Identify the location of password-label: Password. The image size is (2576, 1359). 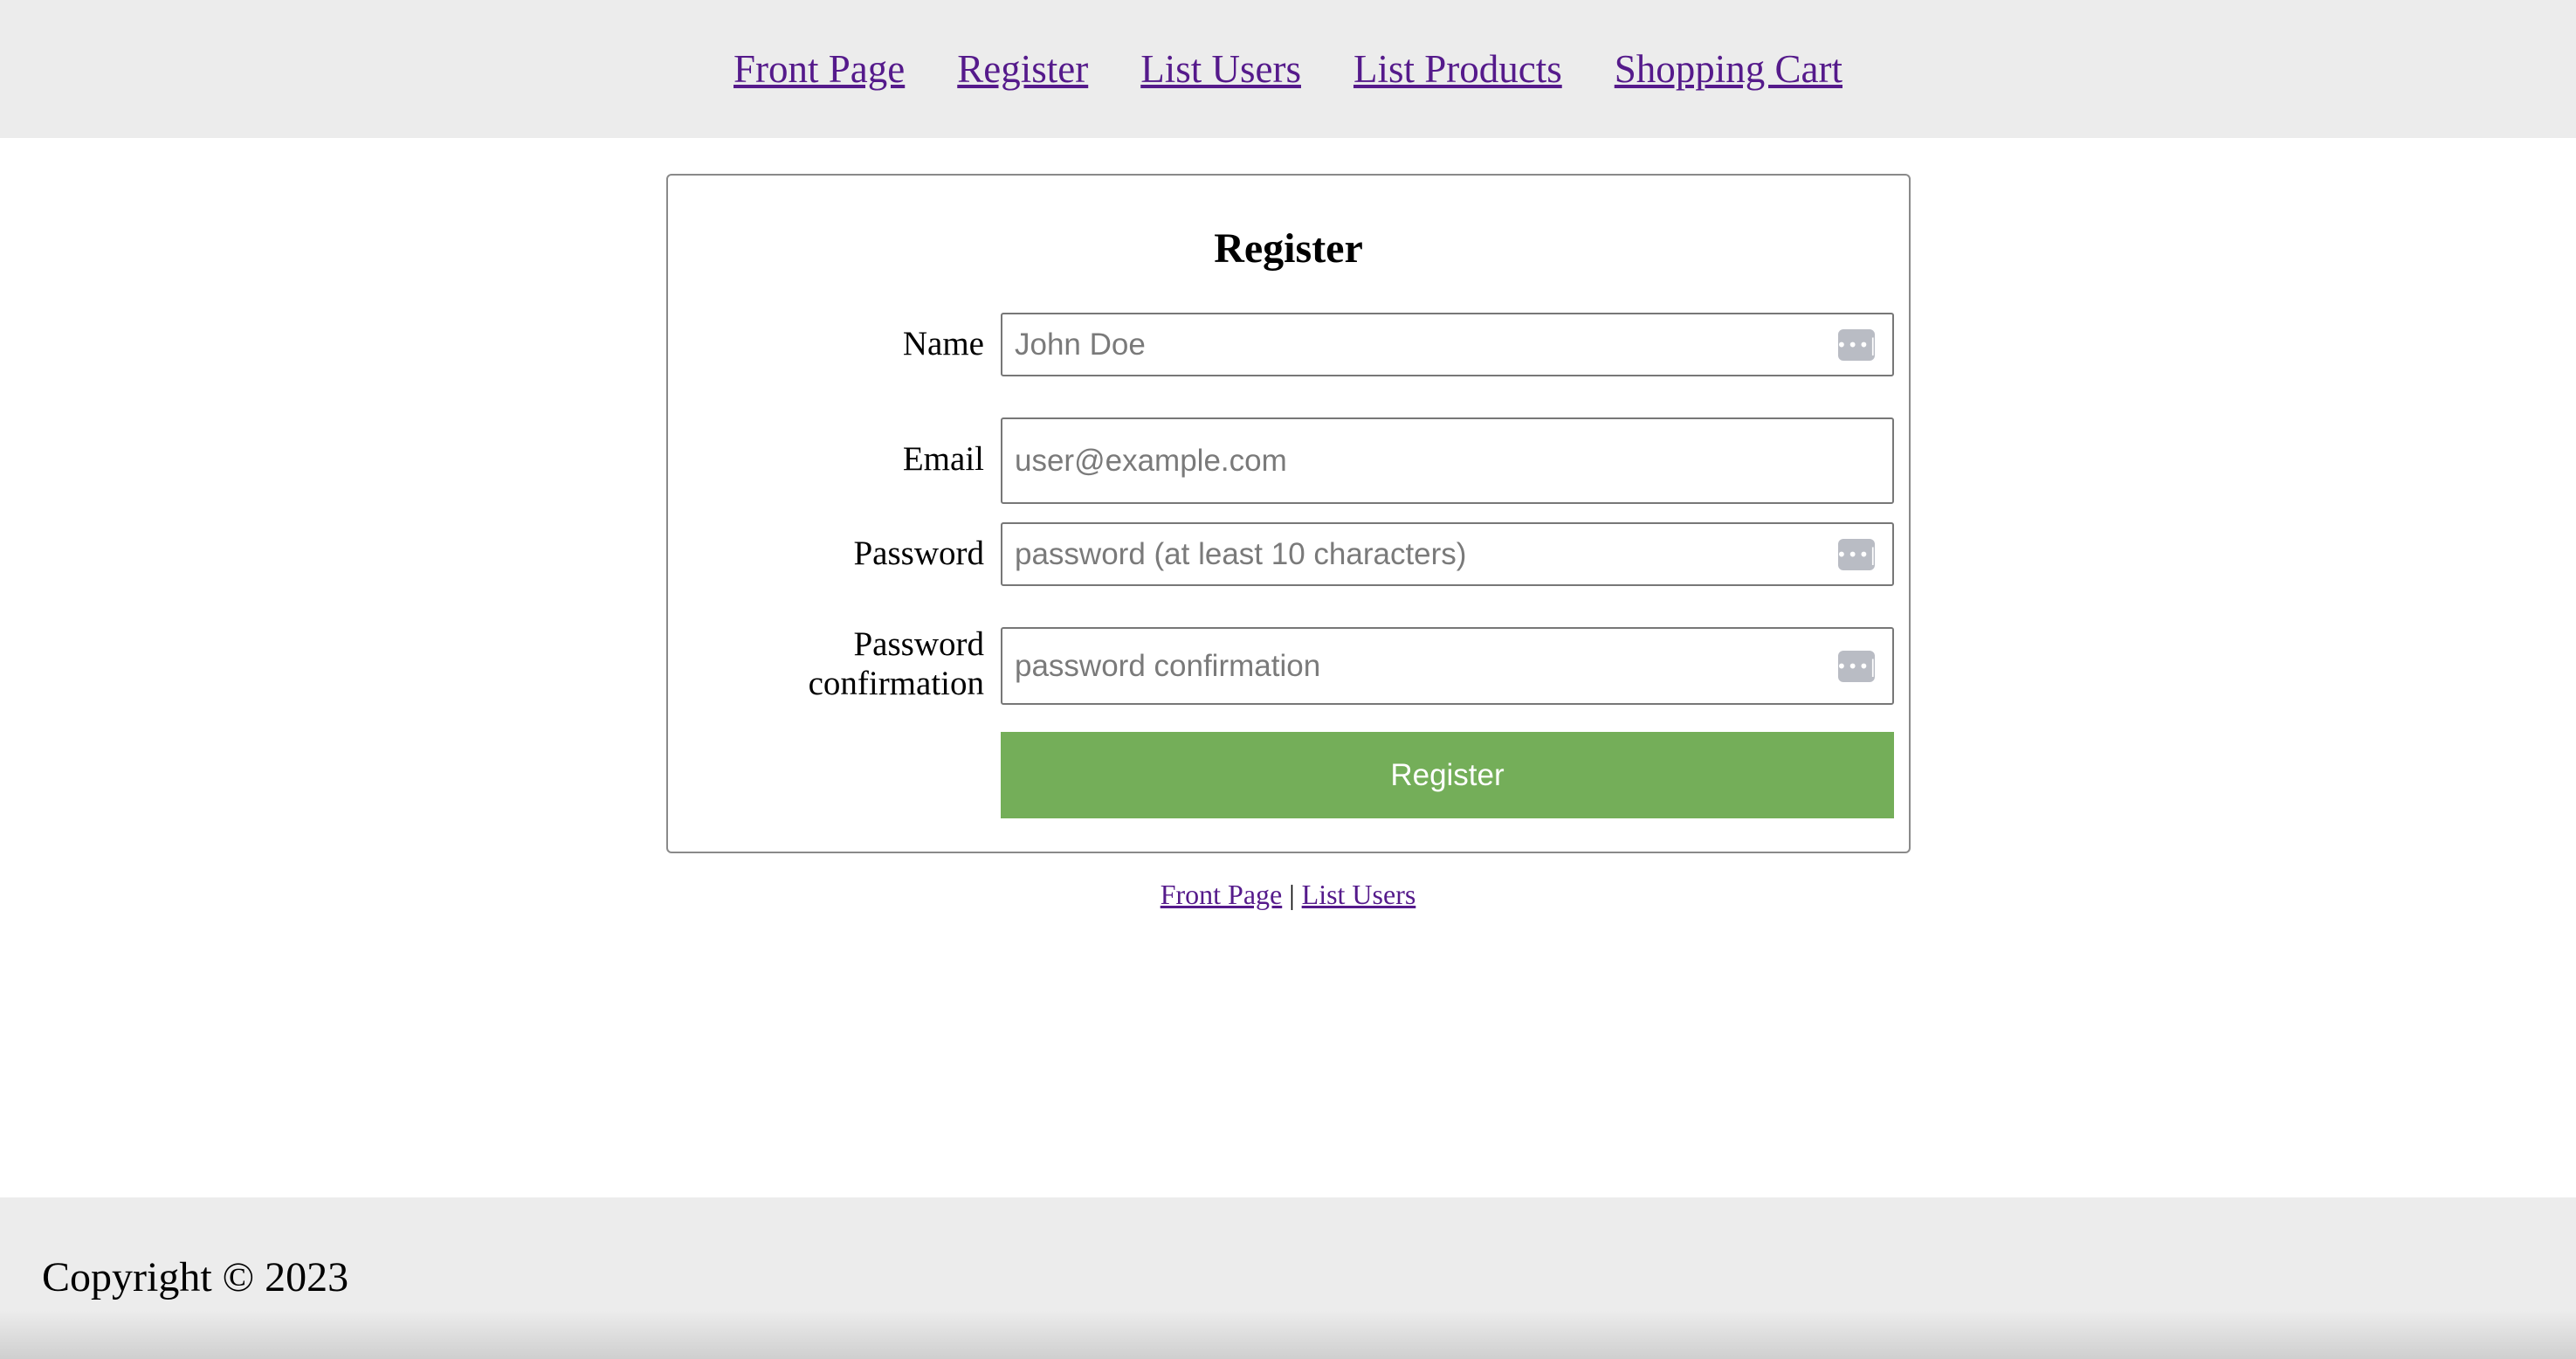
(918, 553).